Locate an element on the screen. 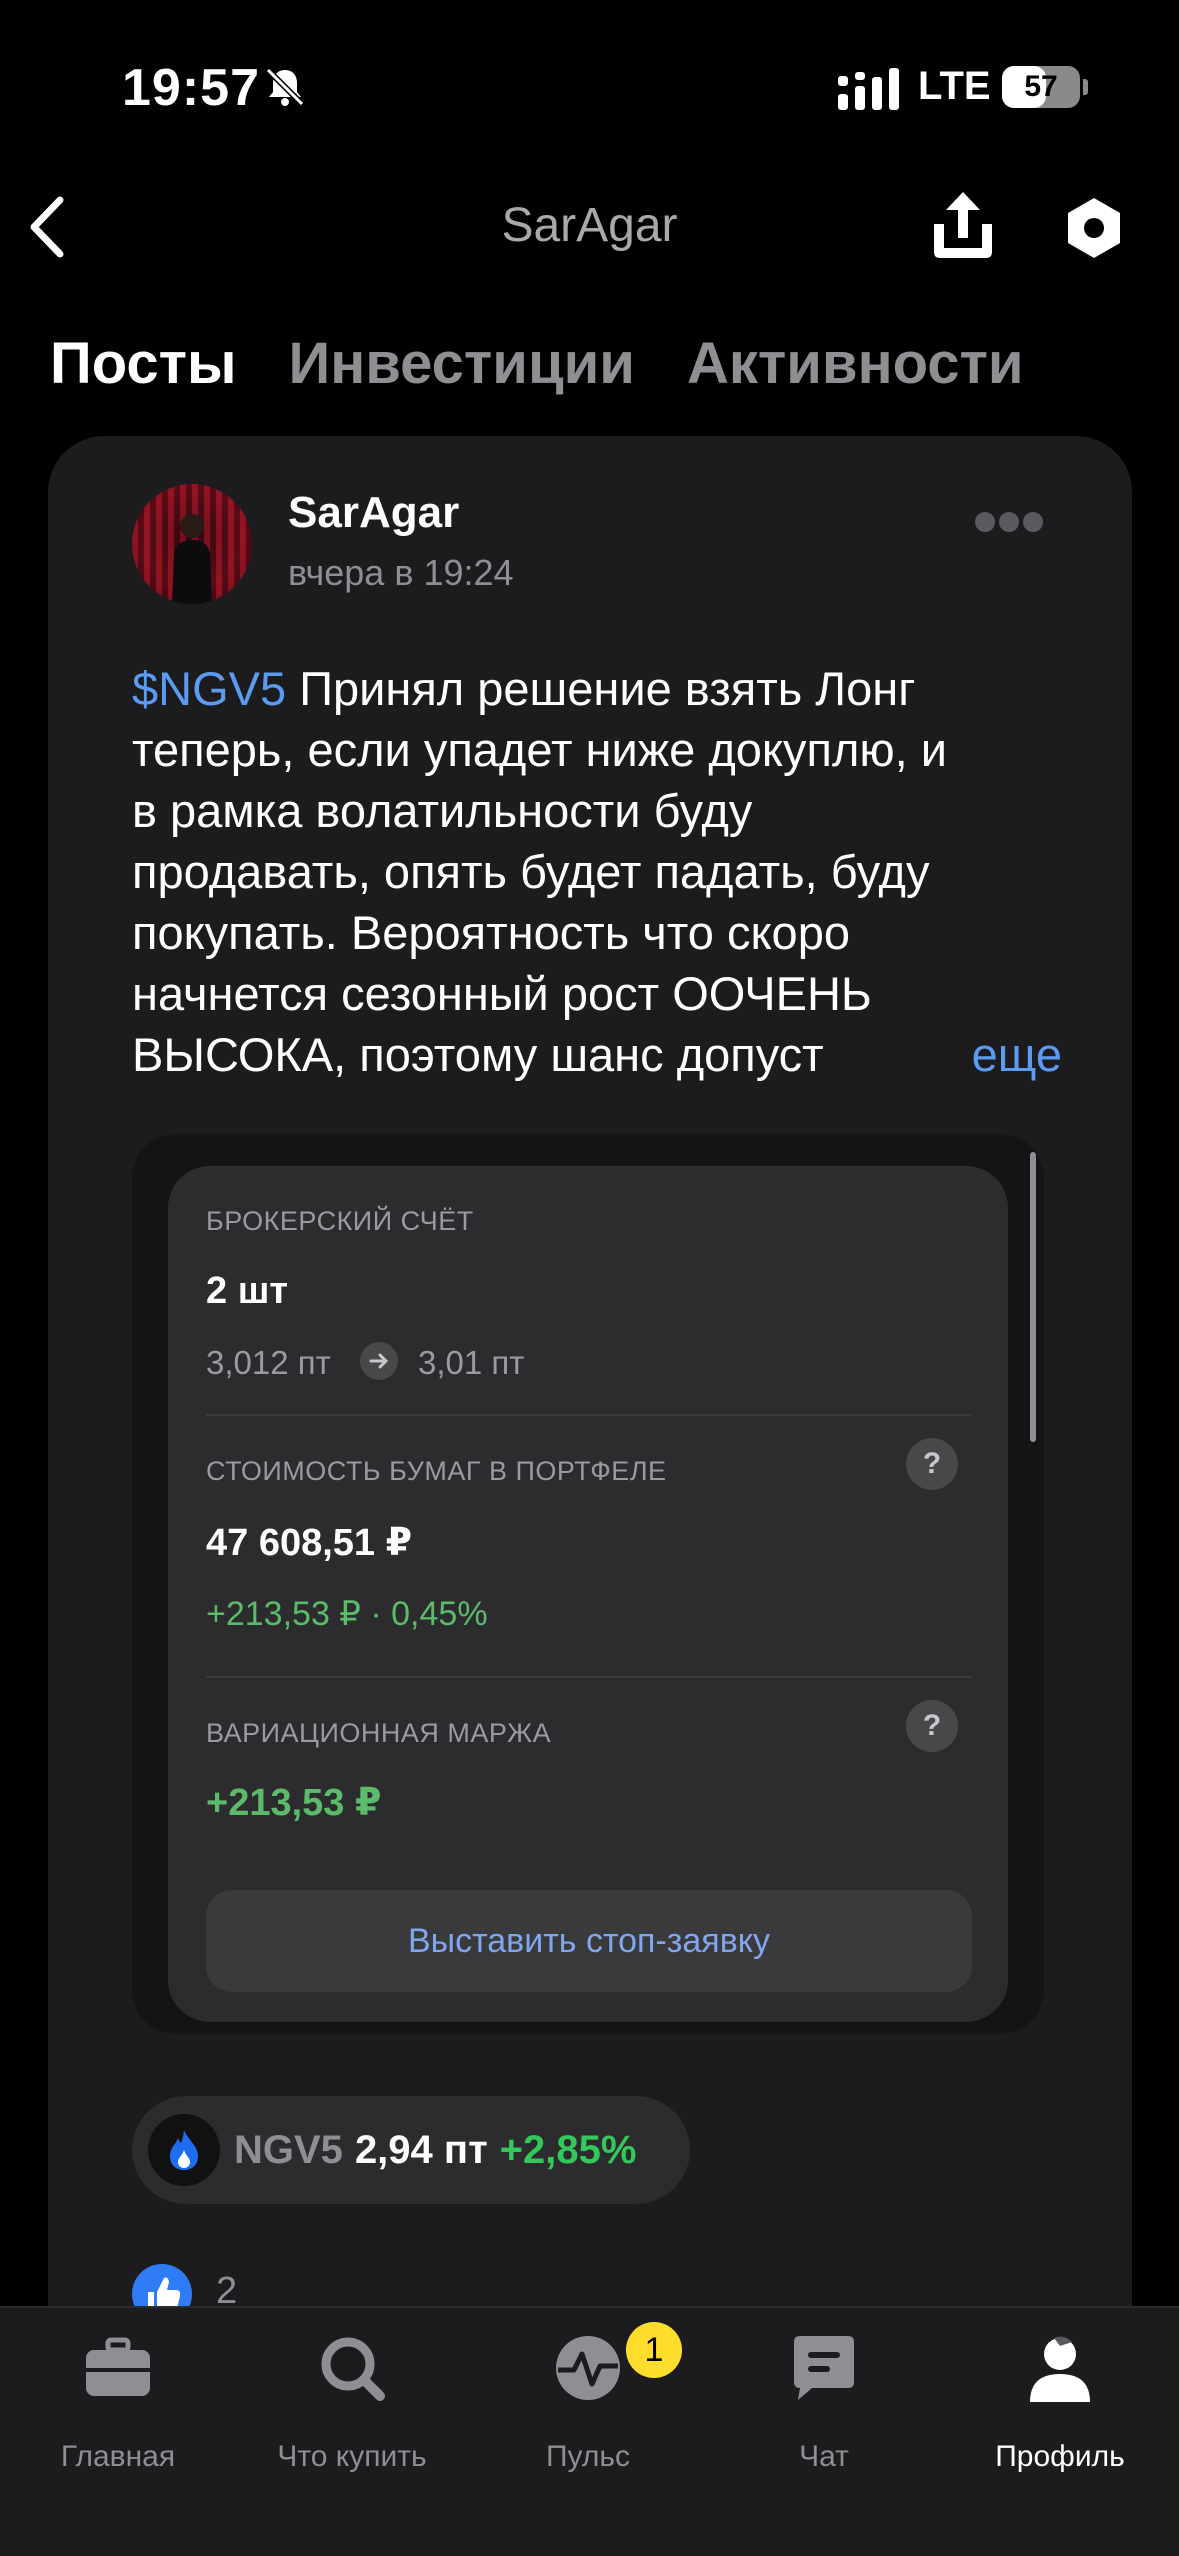  portfolio-value-label: СТОИМОСТЬ БУМАГ В ПОРТФЕЛЕ is located at coordinates (436, 1471).